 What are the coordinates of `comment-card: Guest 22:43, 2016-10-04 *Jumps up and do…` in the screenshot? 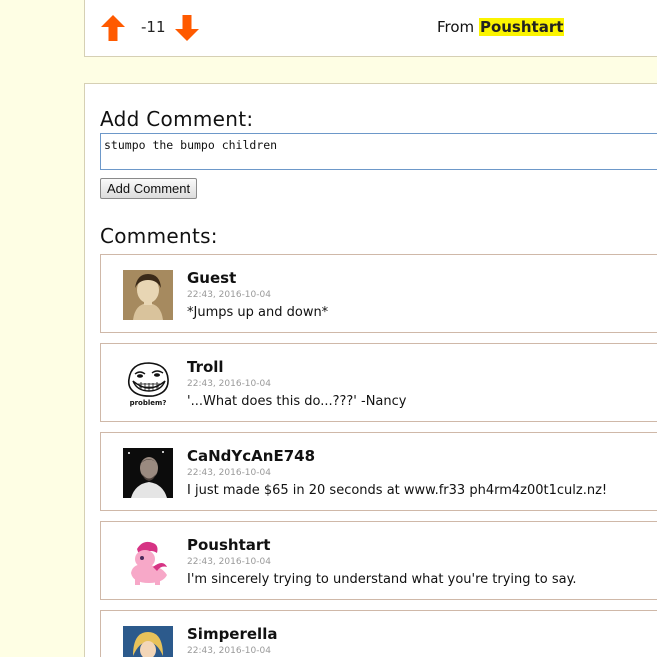 It's located at (378, 293).